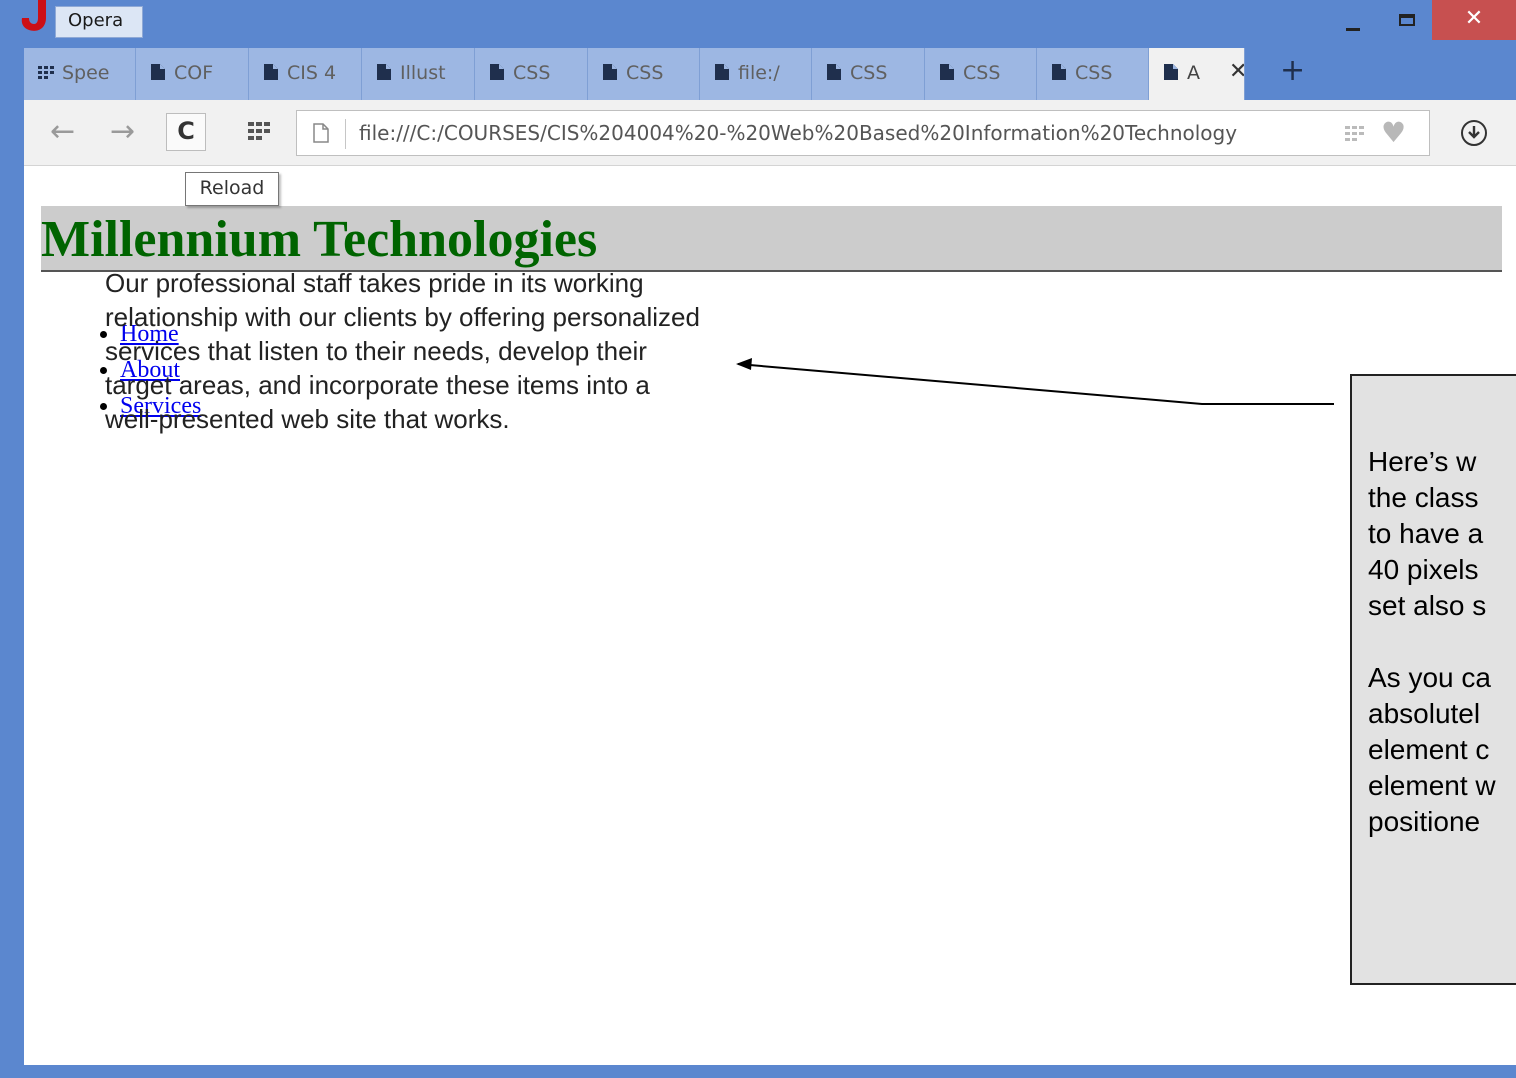 The width and height of the screenshot is (1516, 1078). I want to click on app-title: Opera, so click(99, 22).